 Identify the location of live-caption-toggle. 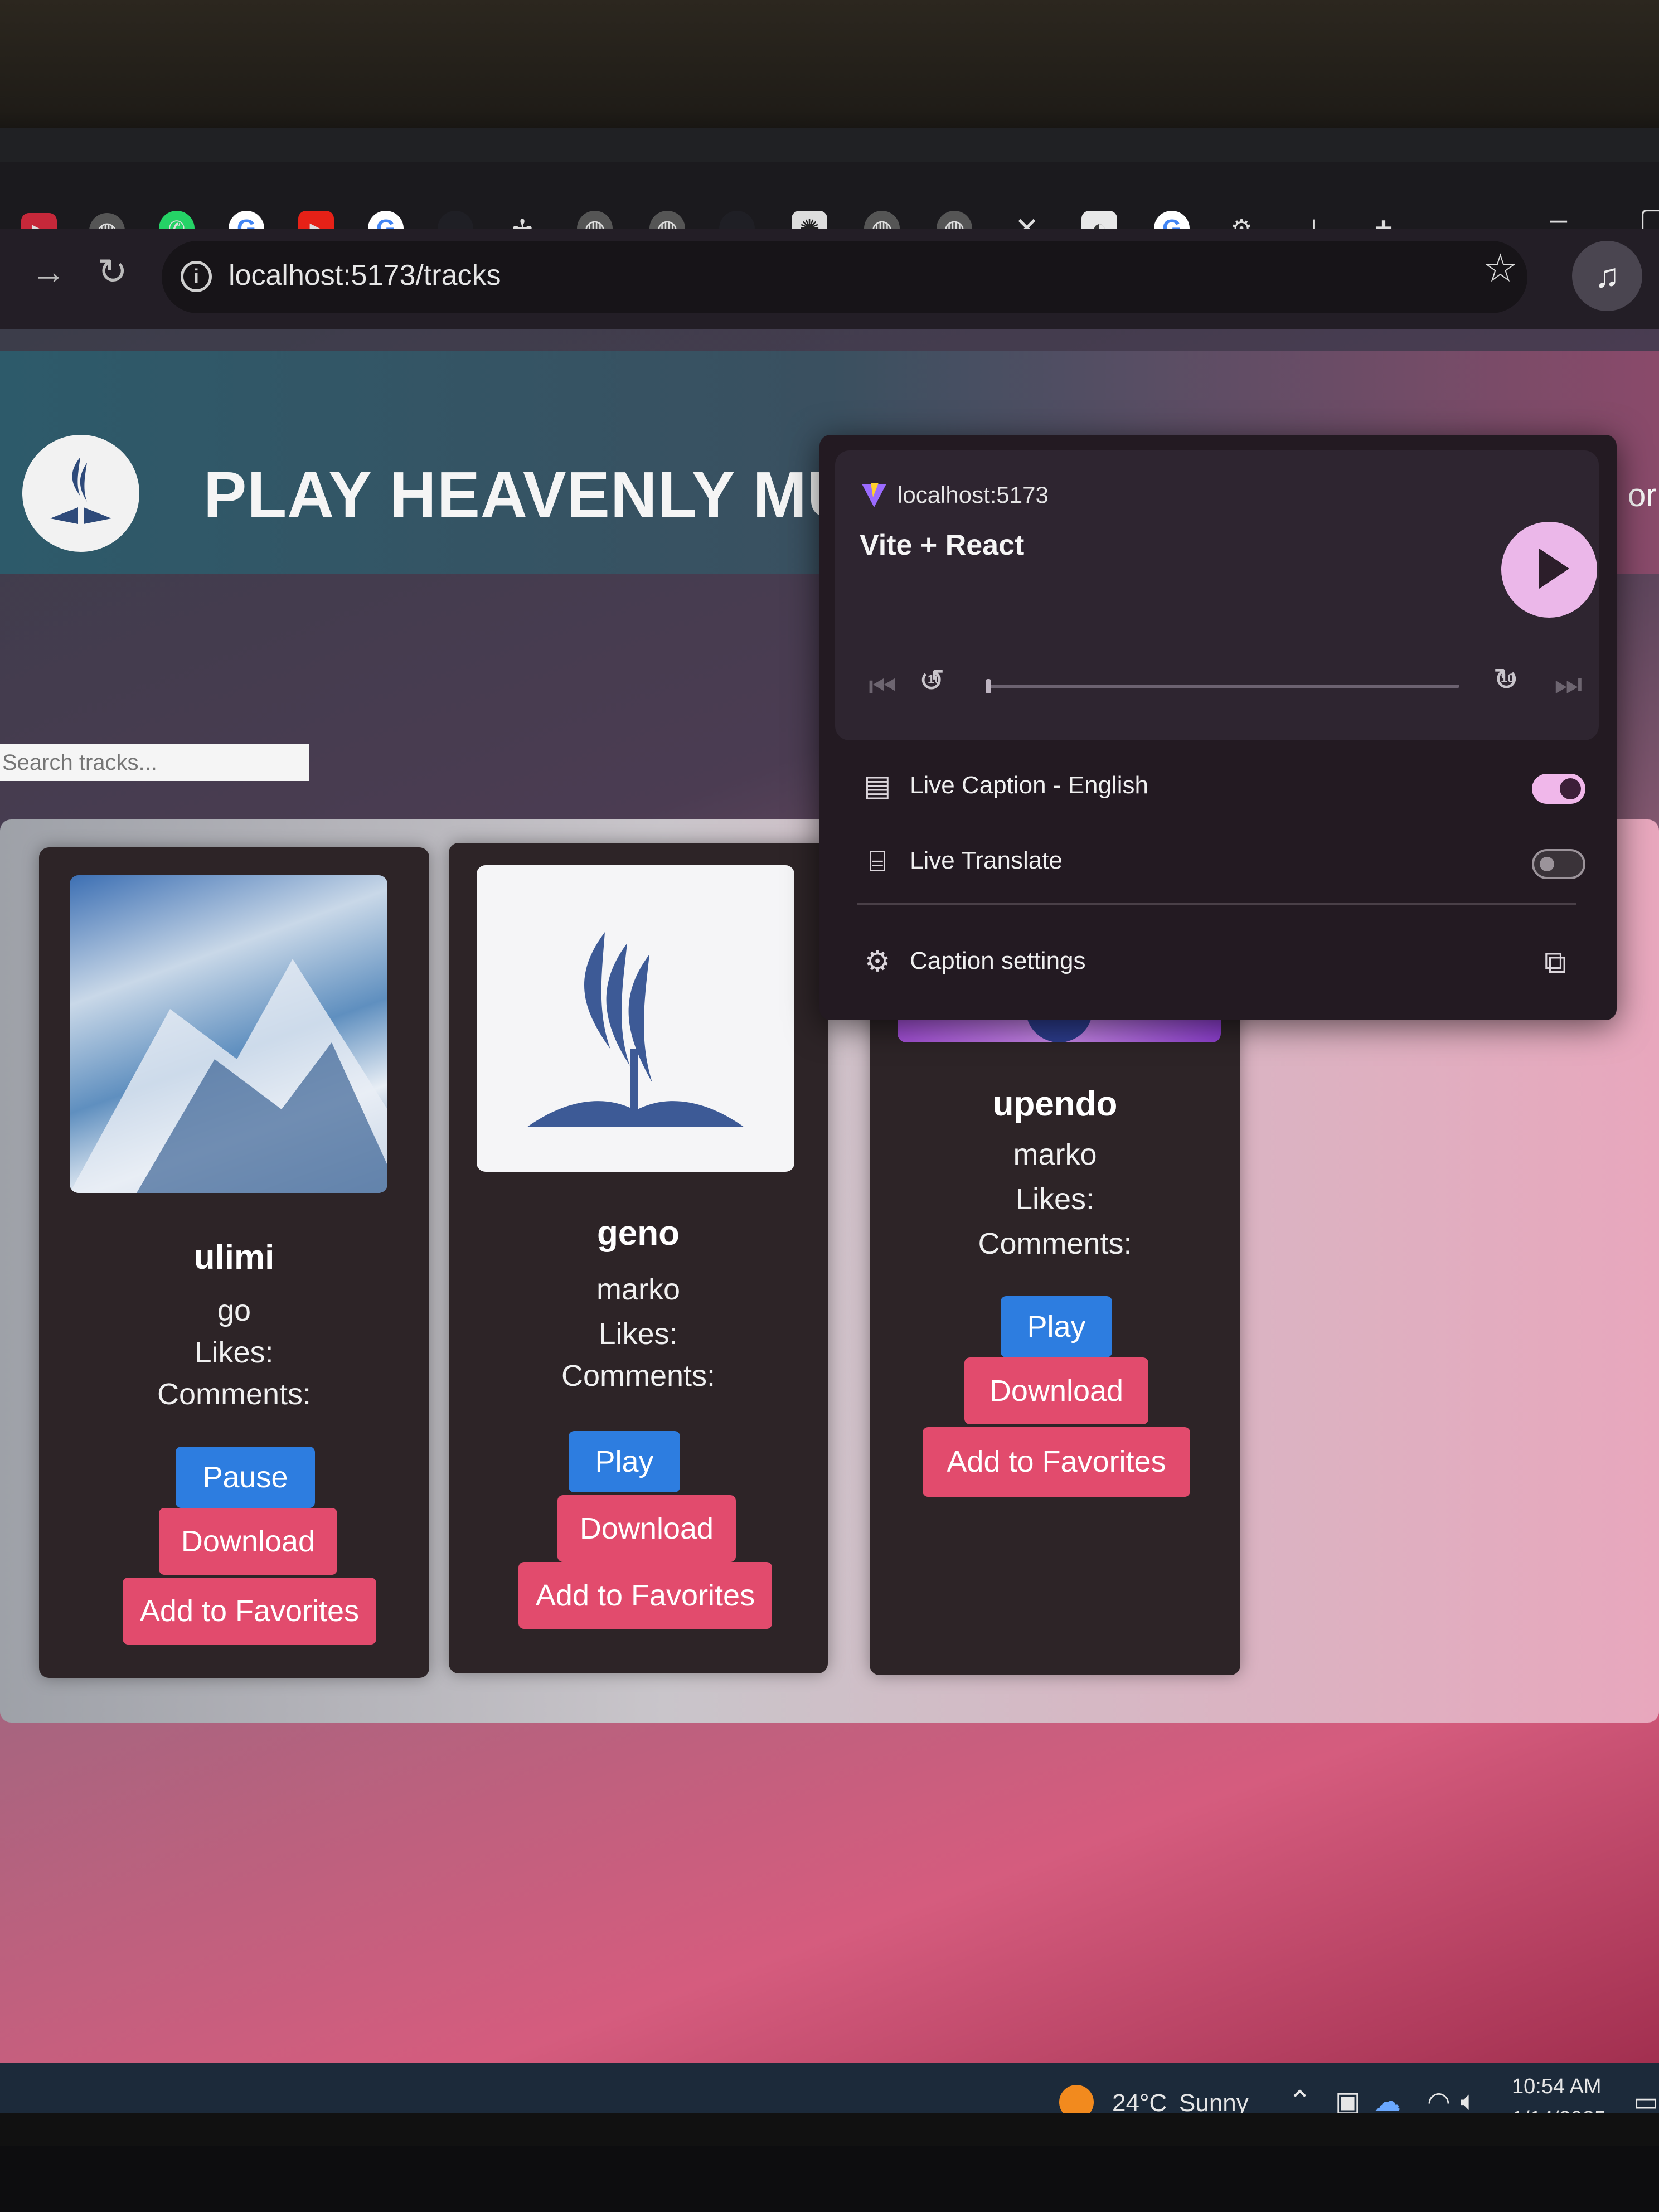
(1559, 789).